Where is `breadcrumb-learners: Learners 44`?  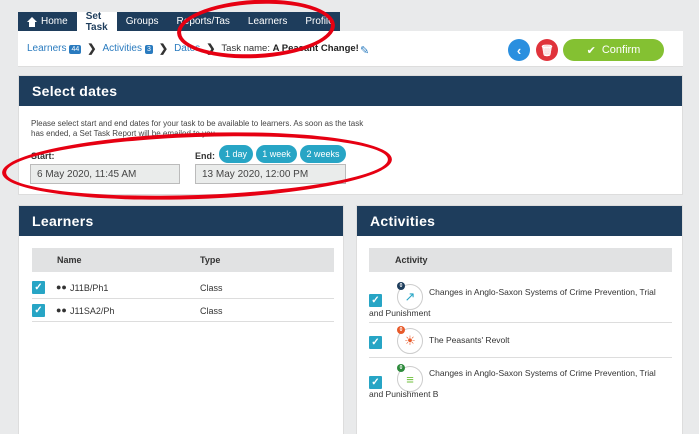 breadcrumb-learners: Learners 44 is located at coordinates (54, 48).